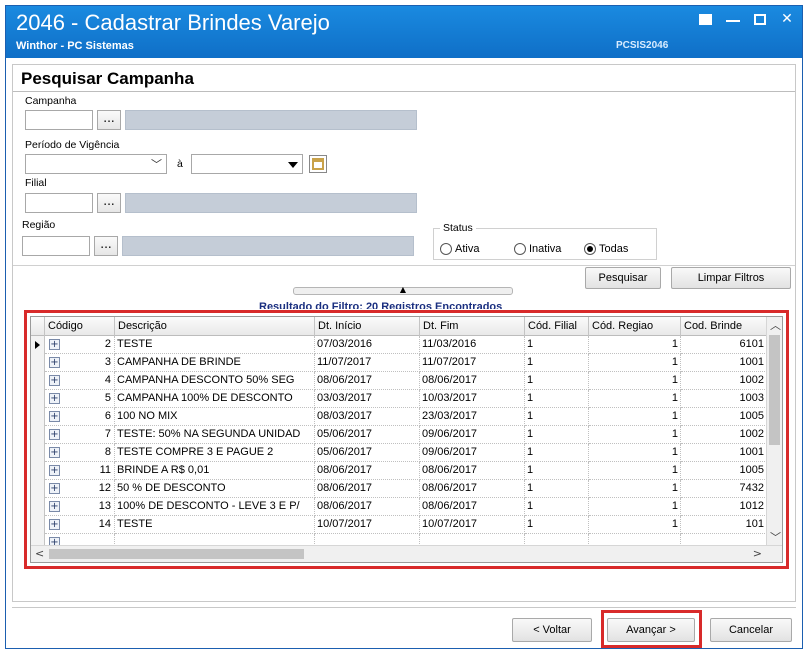 This screenshot has width=807, height=652. Describe the element at coordinates (552, 630) in the screenshot. I see `voltar-button: < Voltar` at that location.